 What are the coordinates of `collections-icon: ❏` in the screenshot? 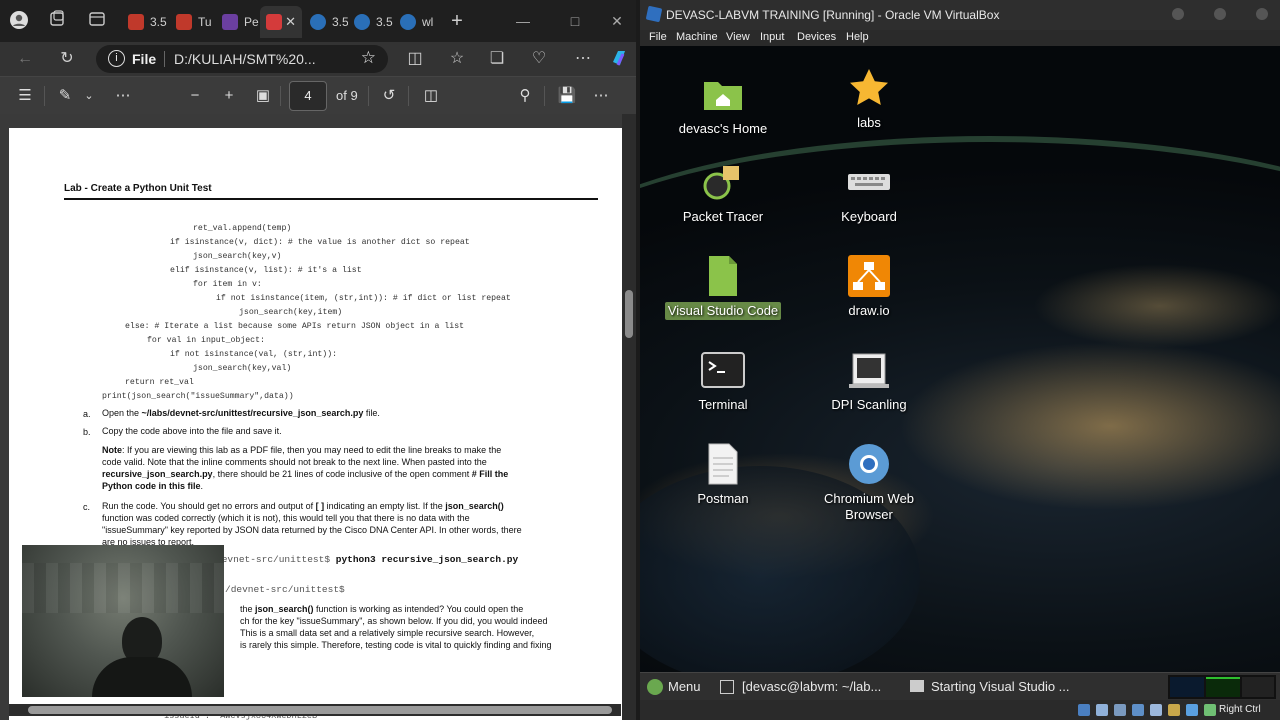 It's located at (497, 59).